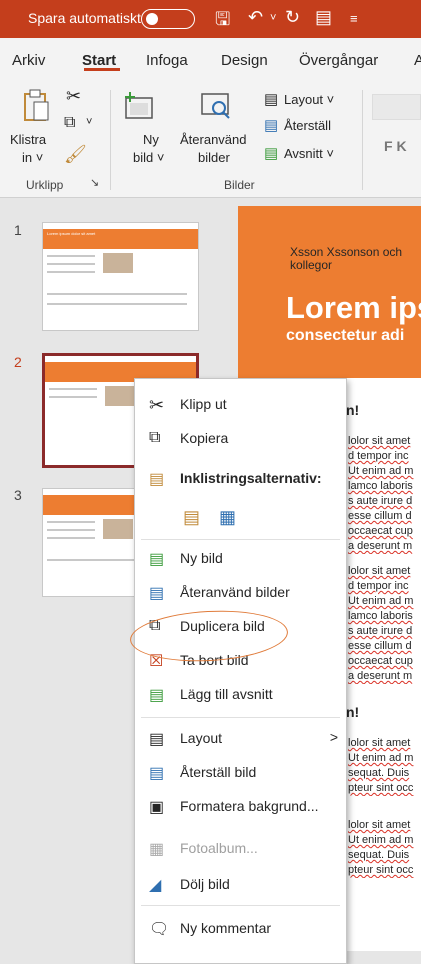  What do you see at coordinates (157, 559) in the screenshot?
I see `new-slide-icon: ▤` at bounding box center [157, 559].